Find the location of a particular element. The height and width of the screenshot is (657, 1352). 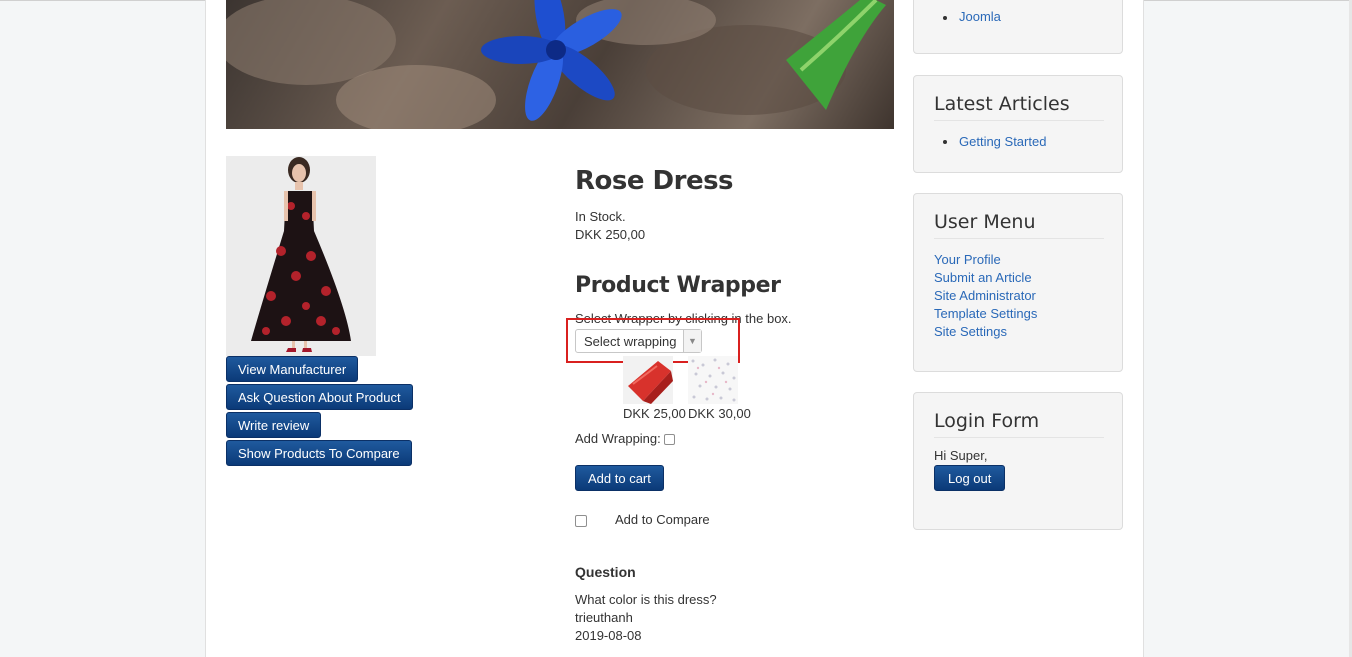

dress-illustration is located at coordinates (301, 256).